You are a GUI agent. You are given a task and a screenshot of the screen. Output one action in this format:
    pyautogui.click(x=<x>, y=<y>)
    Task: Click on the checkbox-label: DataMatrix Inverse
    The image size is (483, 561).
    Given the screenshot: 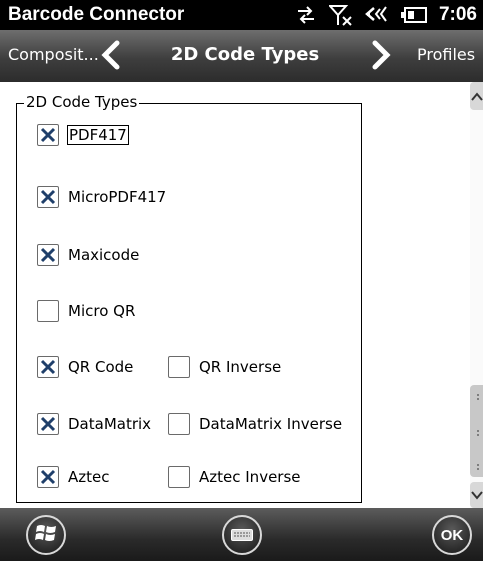 What is the action you would take?
    pyautogui.click(x=271, y=424)
    